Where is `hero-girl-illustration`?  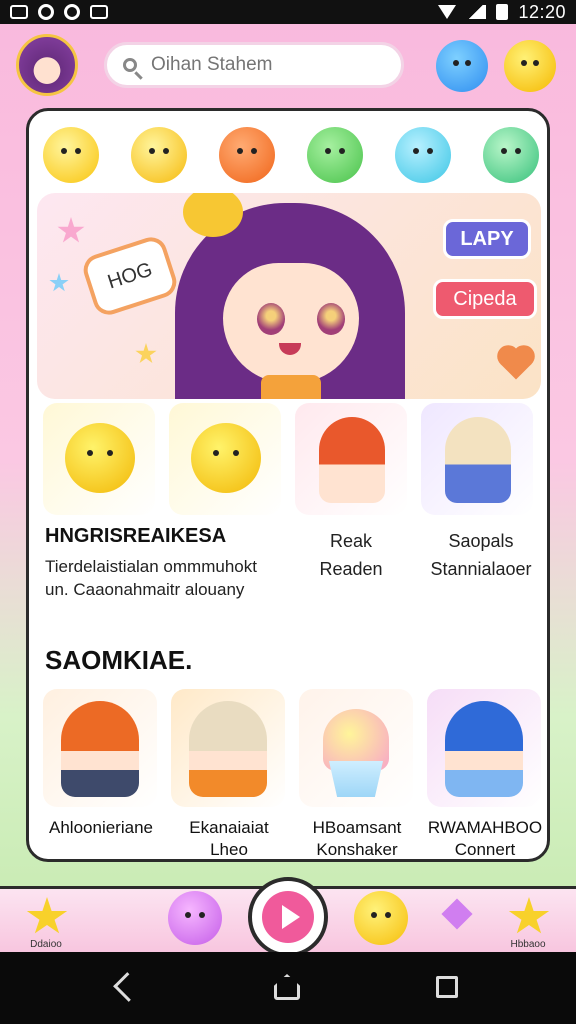 hero-girl-illustration is located at coordinates (290, 296).